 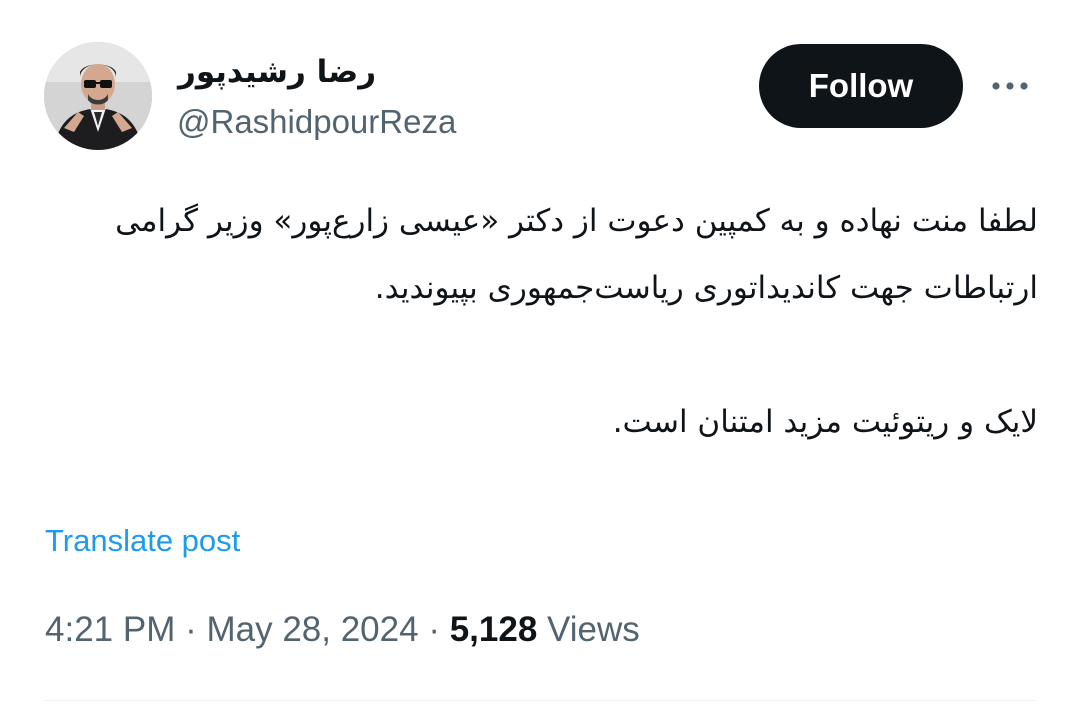 I want to click on follow-button-label: Follow, so click(x=861, y=85).